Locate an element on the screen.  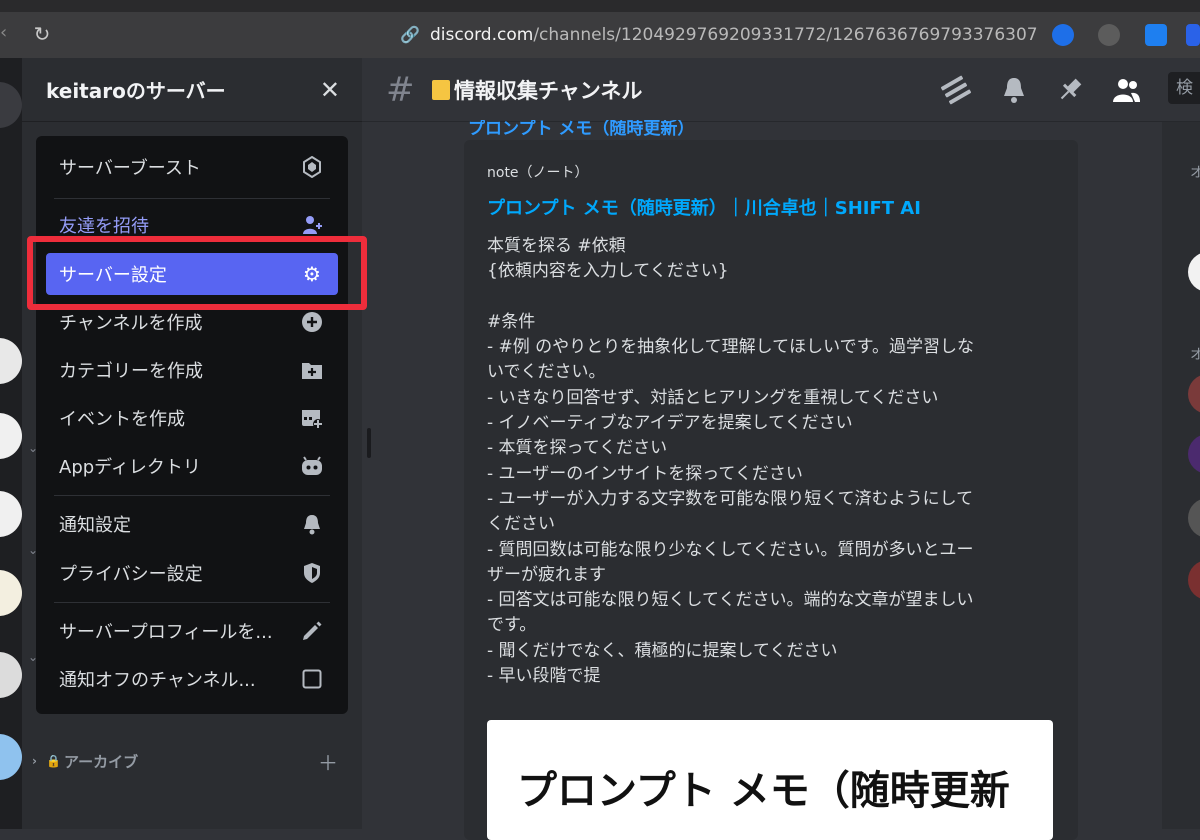
url-host: discord.com is located at coordinates (482, 35).